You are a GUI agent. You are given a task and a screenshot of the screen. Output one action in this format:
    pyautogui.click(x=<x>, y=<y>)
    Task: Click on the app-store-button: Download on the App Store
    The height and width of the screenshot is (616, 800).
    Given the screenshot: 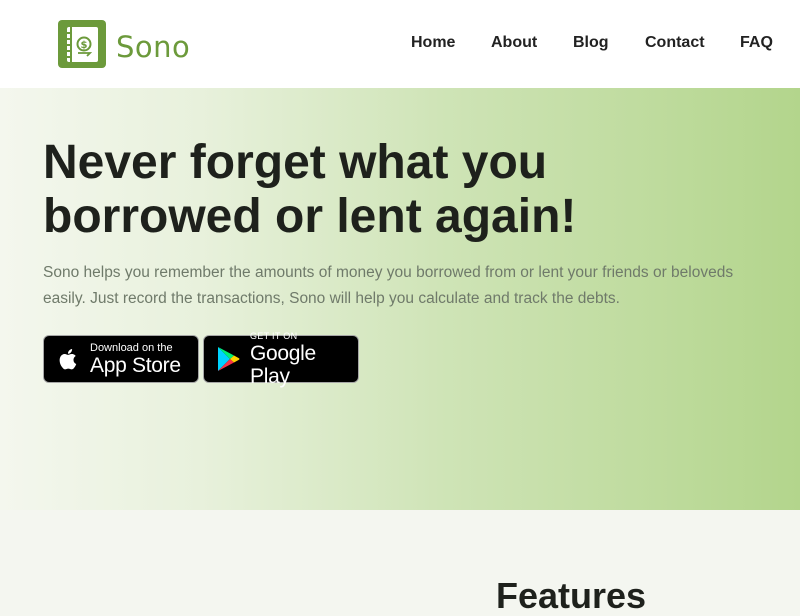 What is the action you would take?
    pyautogui.click(x=121, y=359)
    